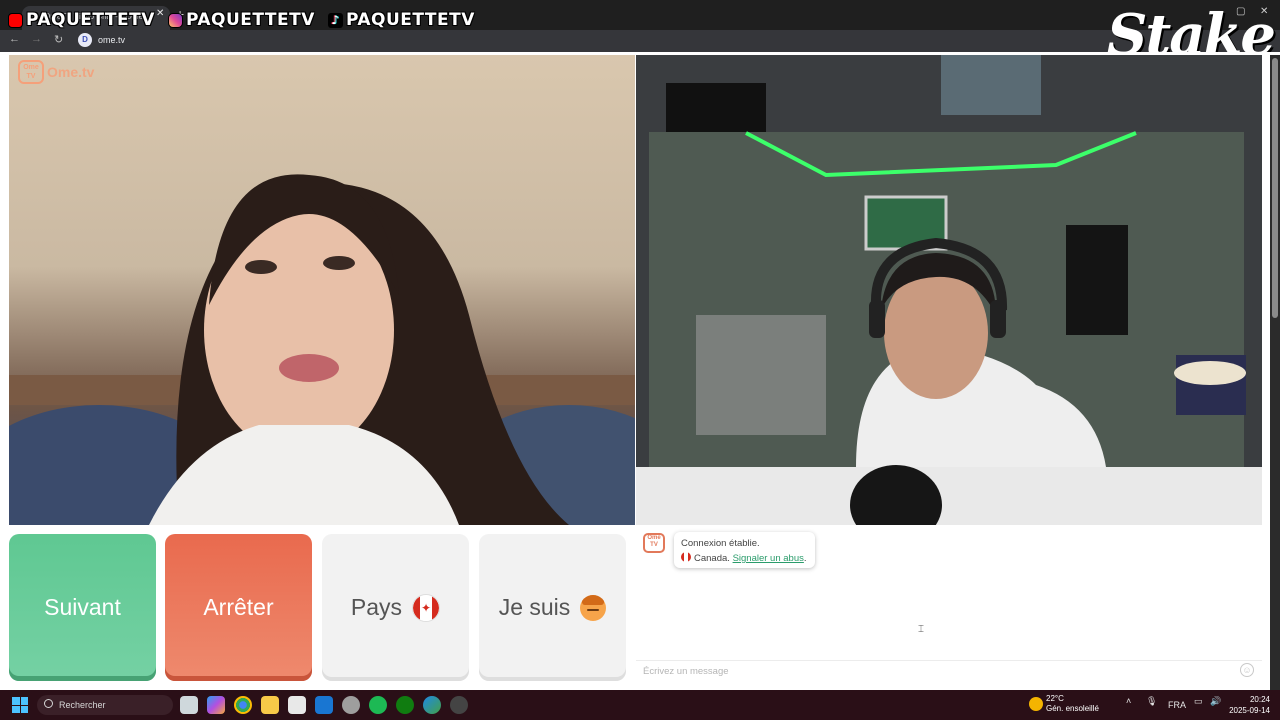 This screenshot has width=1280, height=720. I want to click on partner-country-text: Canada., so click(712, 558).